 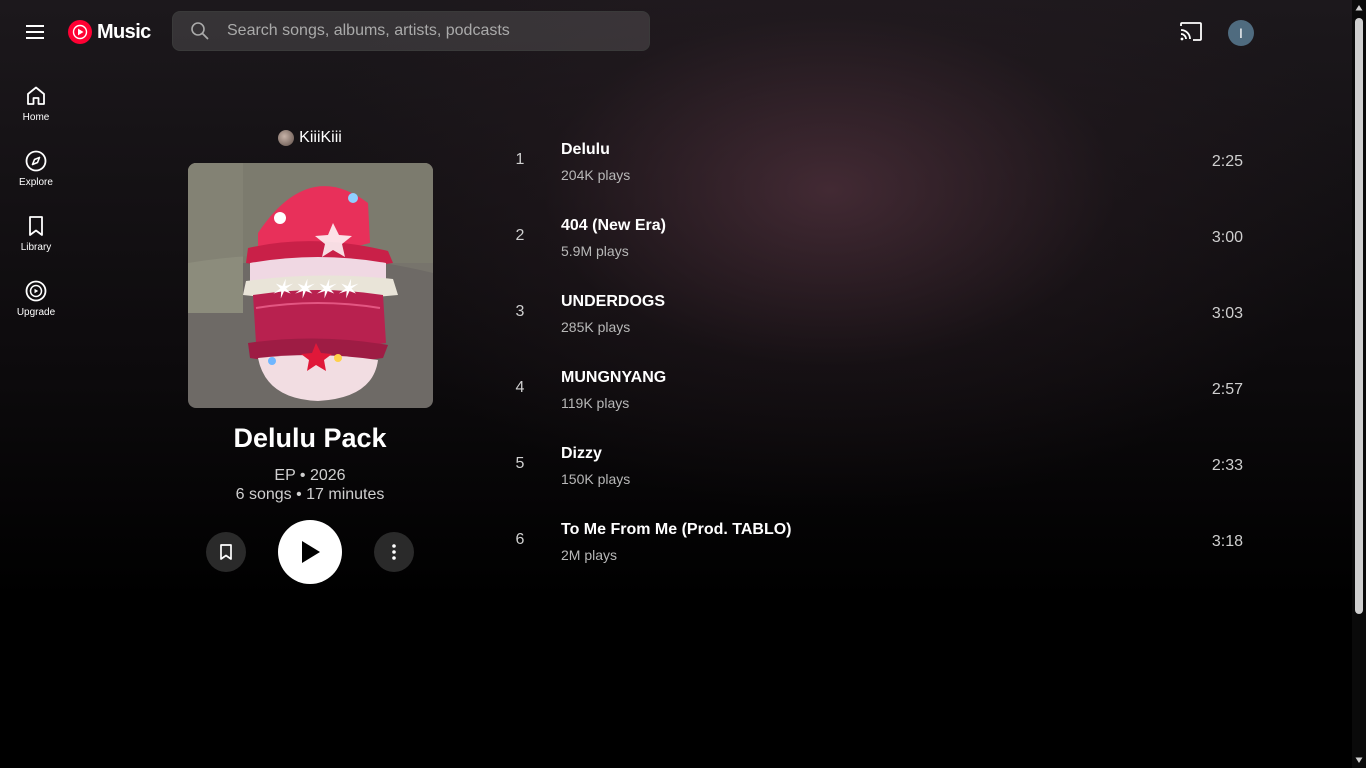 I want to click on sidebar-item-home: Home, so click(x=36, y=104).